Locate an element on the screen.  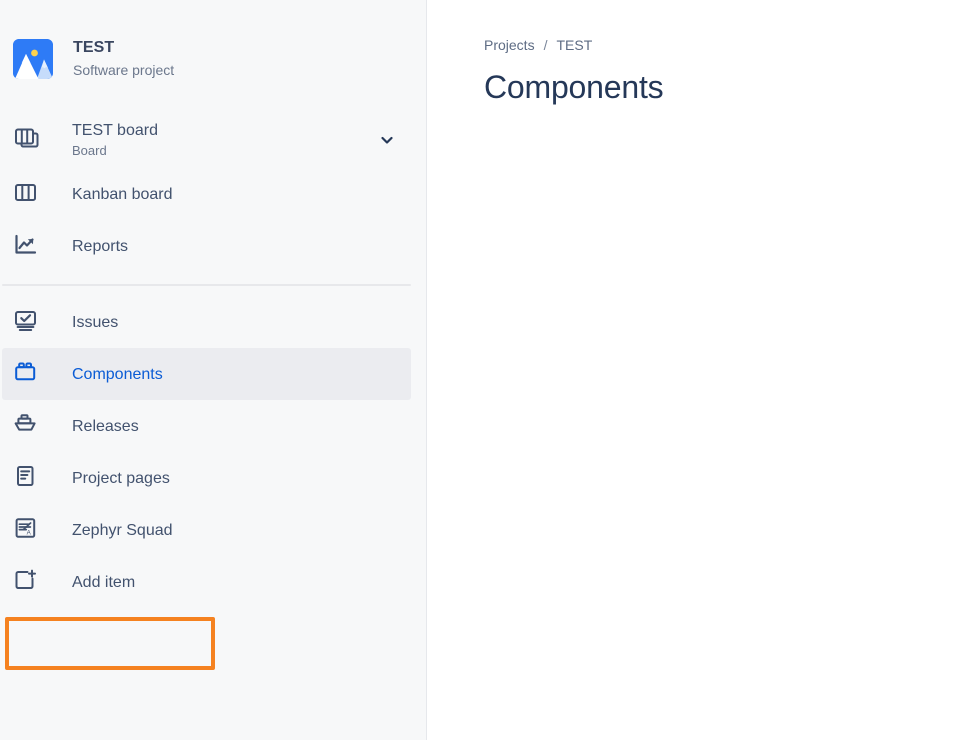
project-avatar is located at coordinates (33, 59).